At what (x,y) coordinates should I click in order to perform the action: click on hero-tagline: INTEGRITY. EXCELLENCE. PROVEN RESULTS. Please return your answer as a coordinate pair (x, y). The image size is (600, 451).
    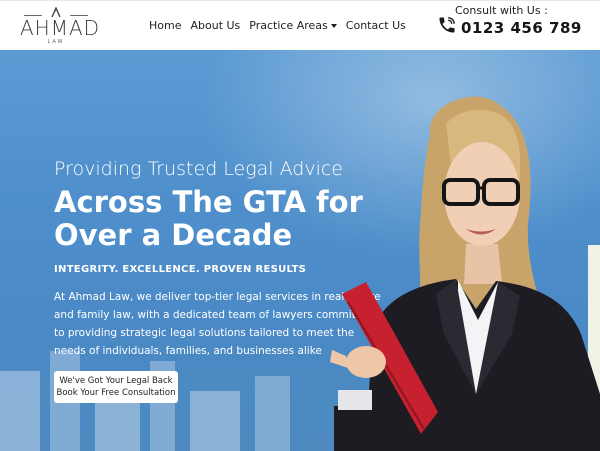
    Looking at the image, I should click on (180, 269).